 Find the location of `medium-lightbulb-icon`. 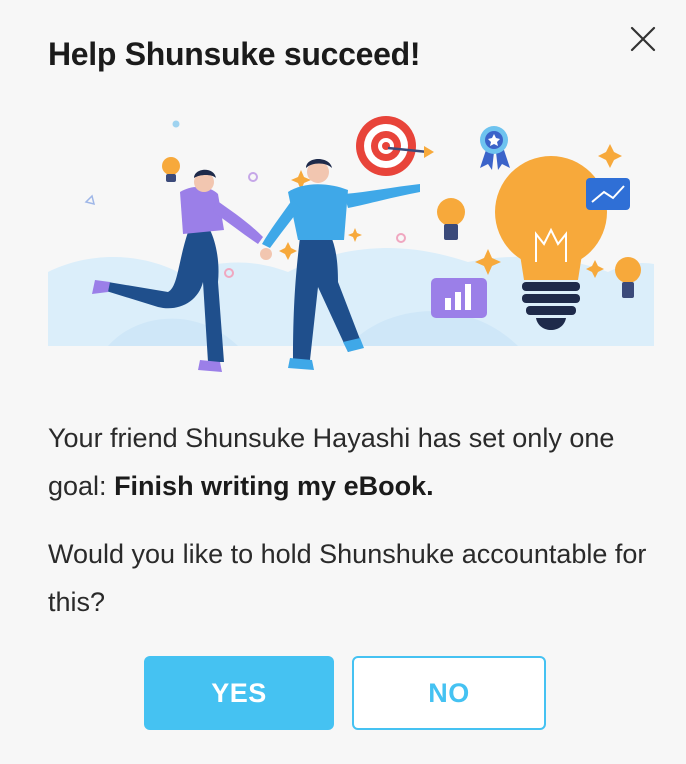

medium-lightbulb-icon is located at coordinates (451, 219).